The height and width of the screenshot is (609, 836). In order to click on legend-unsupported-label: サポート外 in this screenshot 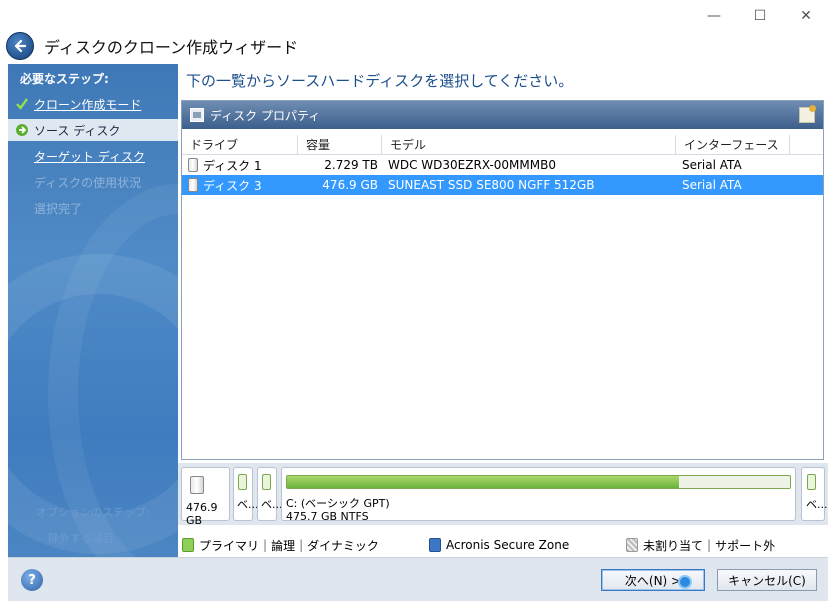, I will do `click(745, 545)`.